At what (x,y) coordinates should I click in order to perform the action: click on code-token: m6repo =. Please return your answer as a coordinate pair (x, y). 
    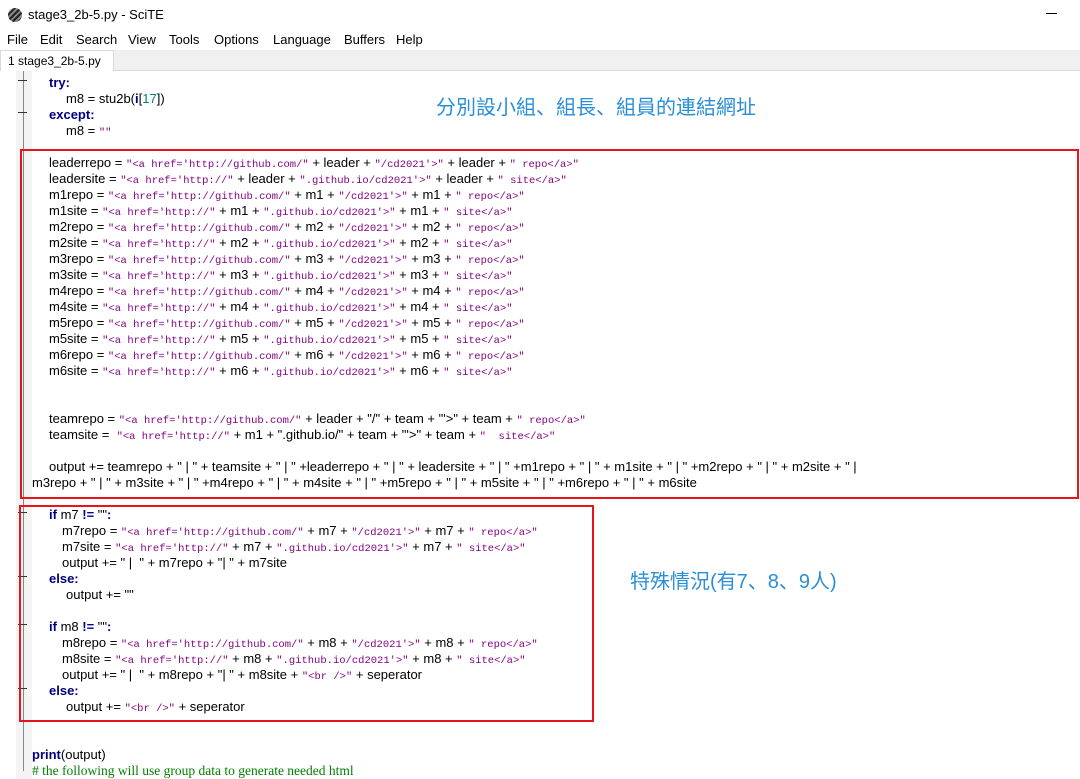
    Looking at the image, I should click on (78, 354).